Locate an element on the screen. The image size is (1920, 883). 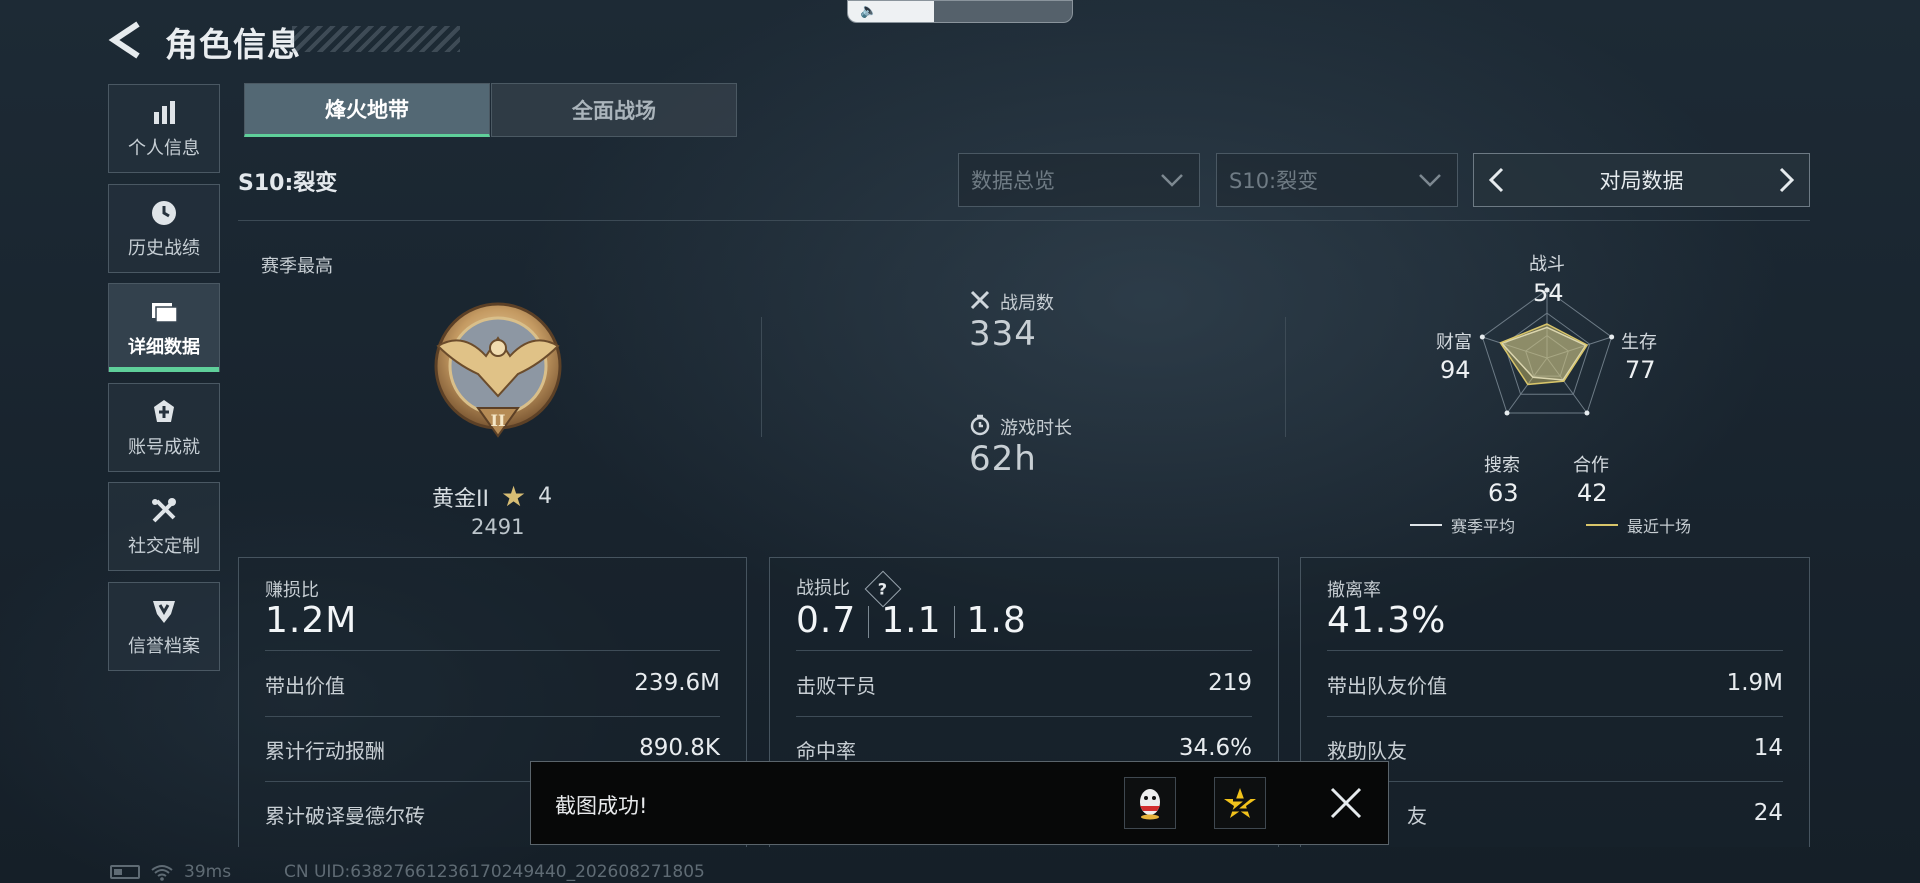
playtime-label: 游戏时长 is located at coordinates (1036, 428).